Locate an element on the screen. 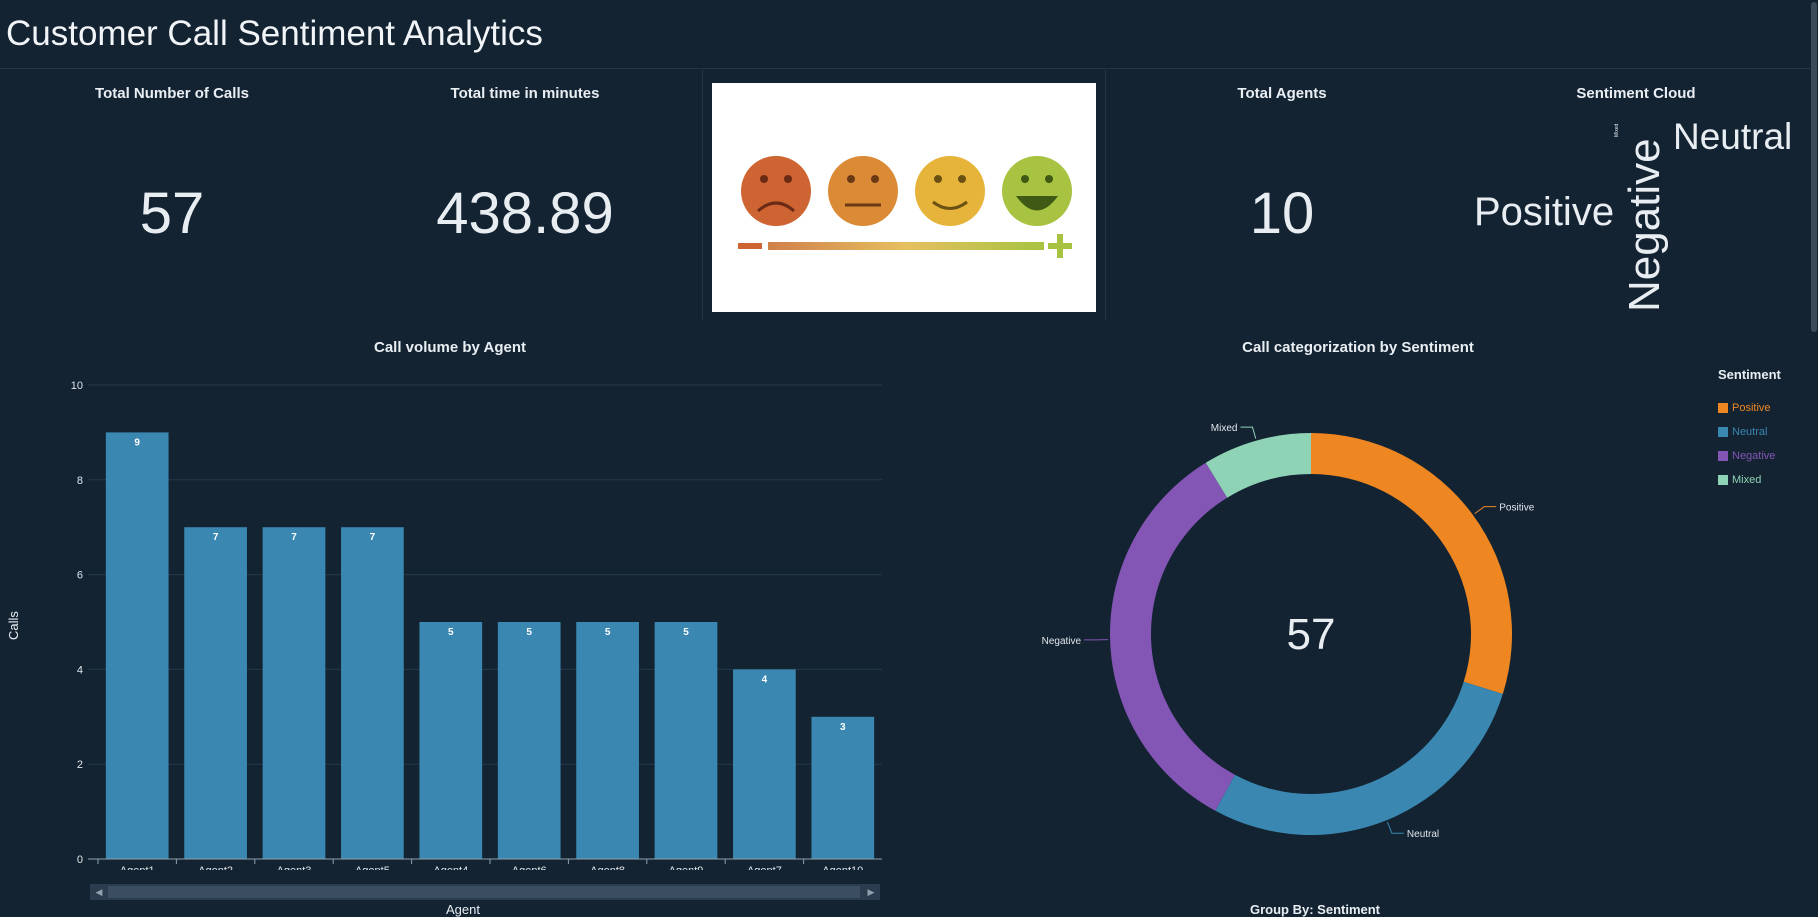 The width and height of the screenshot is (1818, 917). bar-data-label: 4 is located at coordinates (765, 679).